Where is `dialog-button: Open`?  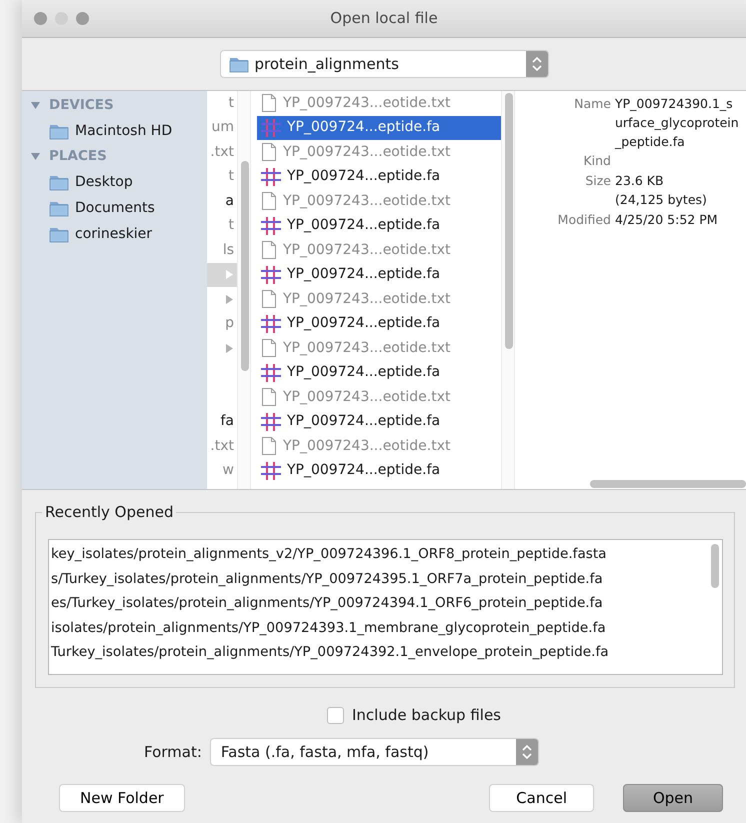 dialog-button: Open is located at coordinates (673, 798).